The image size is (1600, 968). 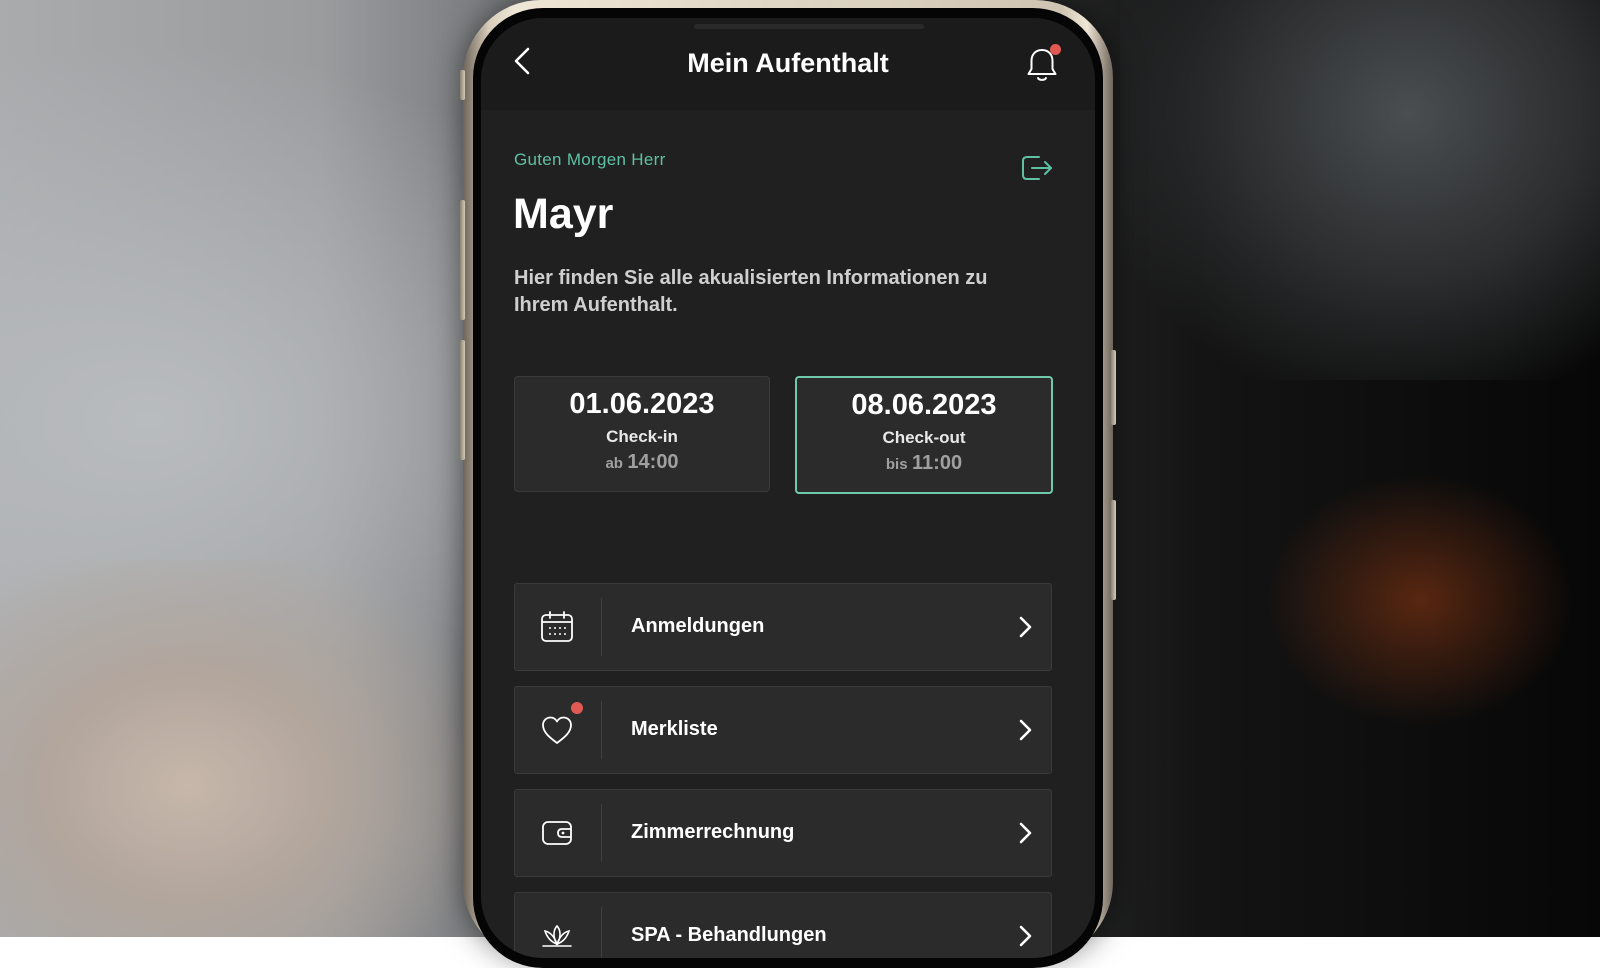 What do you see at coordinates (896, 464) in the screenshot?
I see `checkout-time-prefix: bis` at bounding box center [896, 464].